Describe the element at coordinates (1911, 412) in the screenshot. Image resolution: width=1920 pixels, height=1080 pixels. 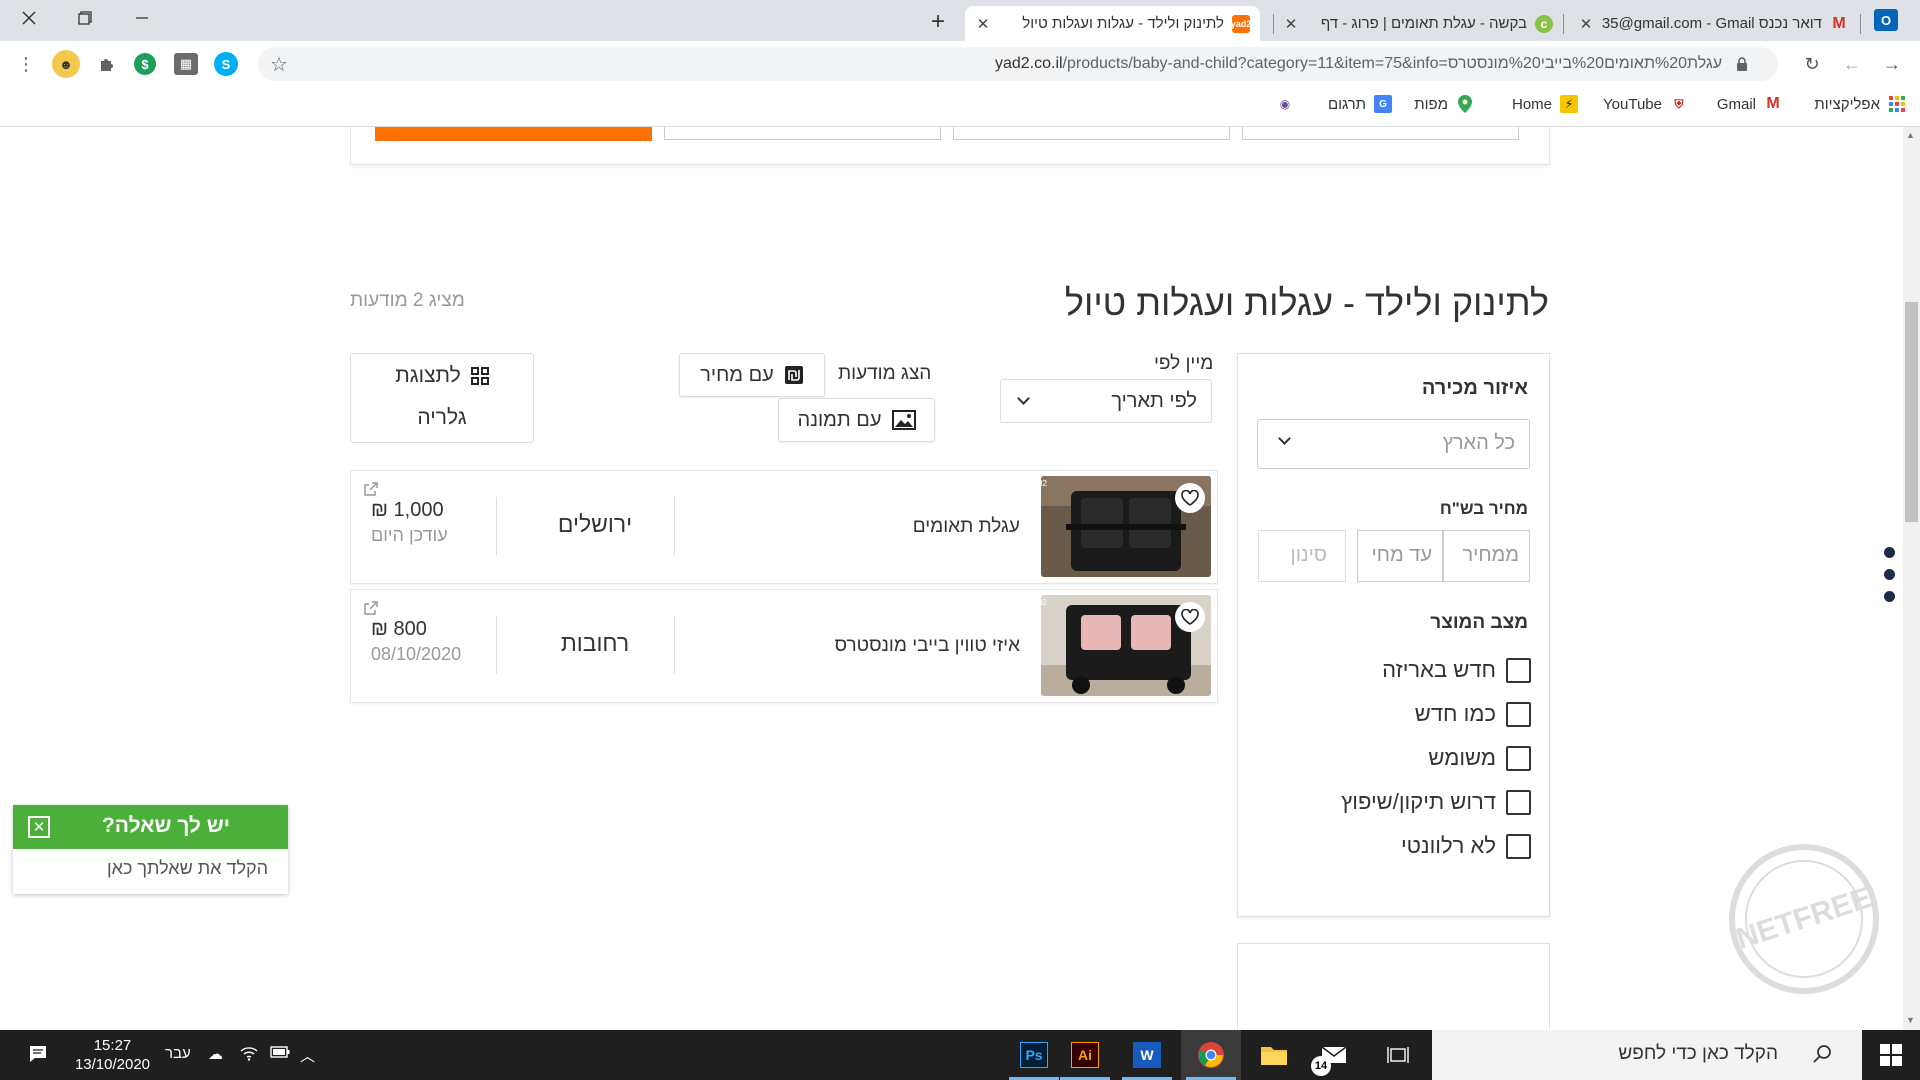
I see `scrollbar-thumb` at that location.